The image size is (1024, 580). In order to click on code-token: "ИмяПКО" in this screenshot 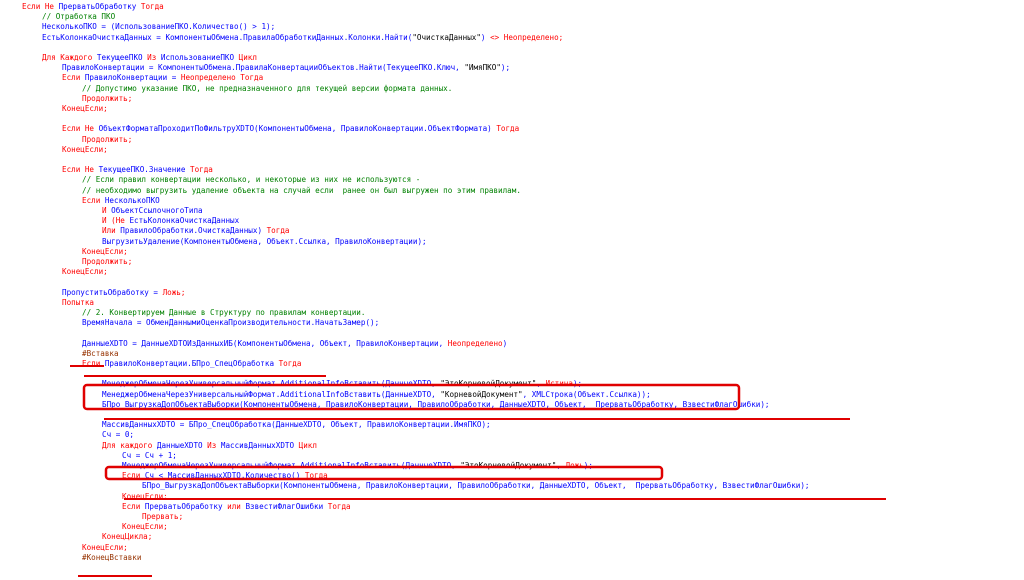, I will do `click(482, 68)`.